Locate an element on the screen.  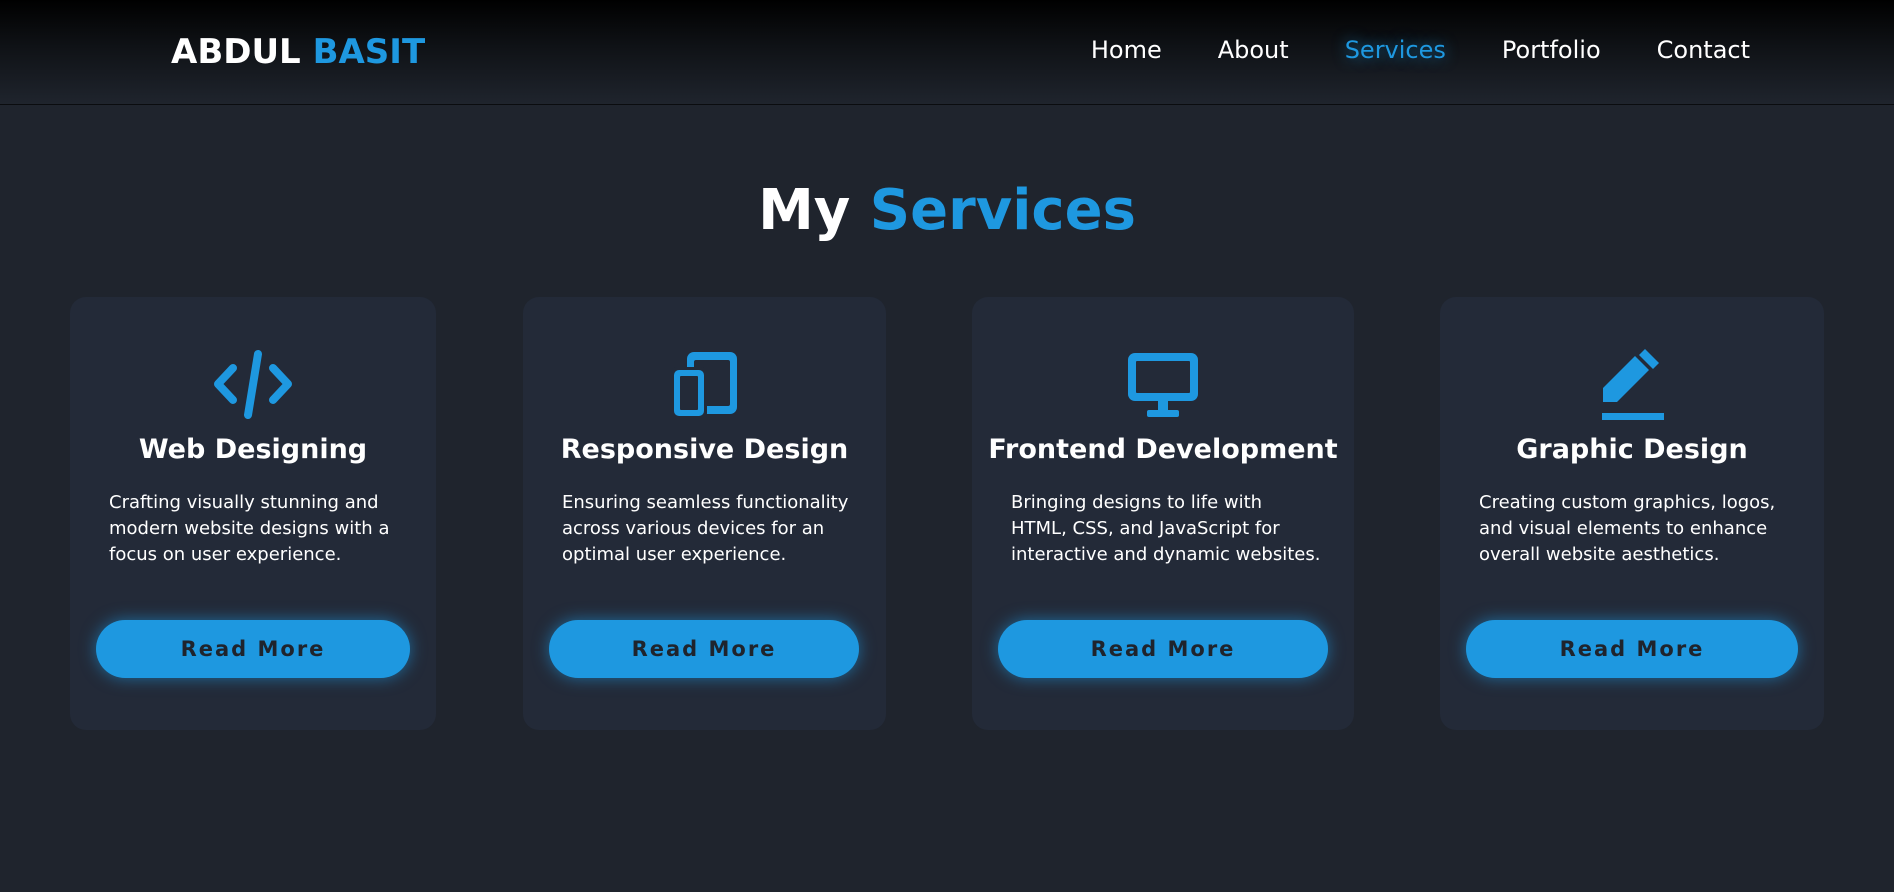
site-logo: ABDUL BASIT is located at coordinates (298, 52).